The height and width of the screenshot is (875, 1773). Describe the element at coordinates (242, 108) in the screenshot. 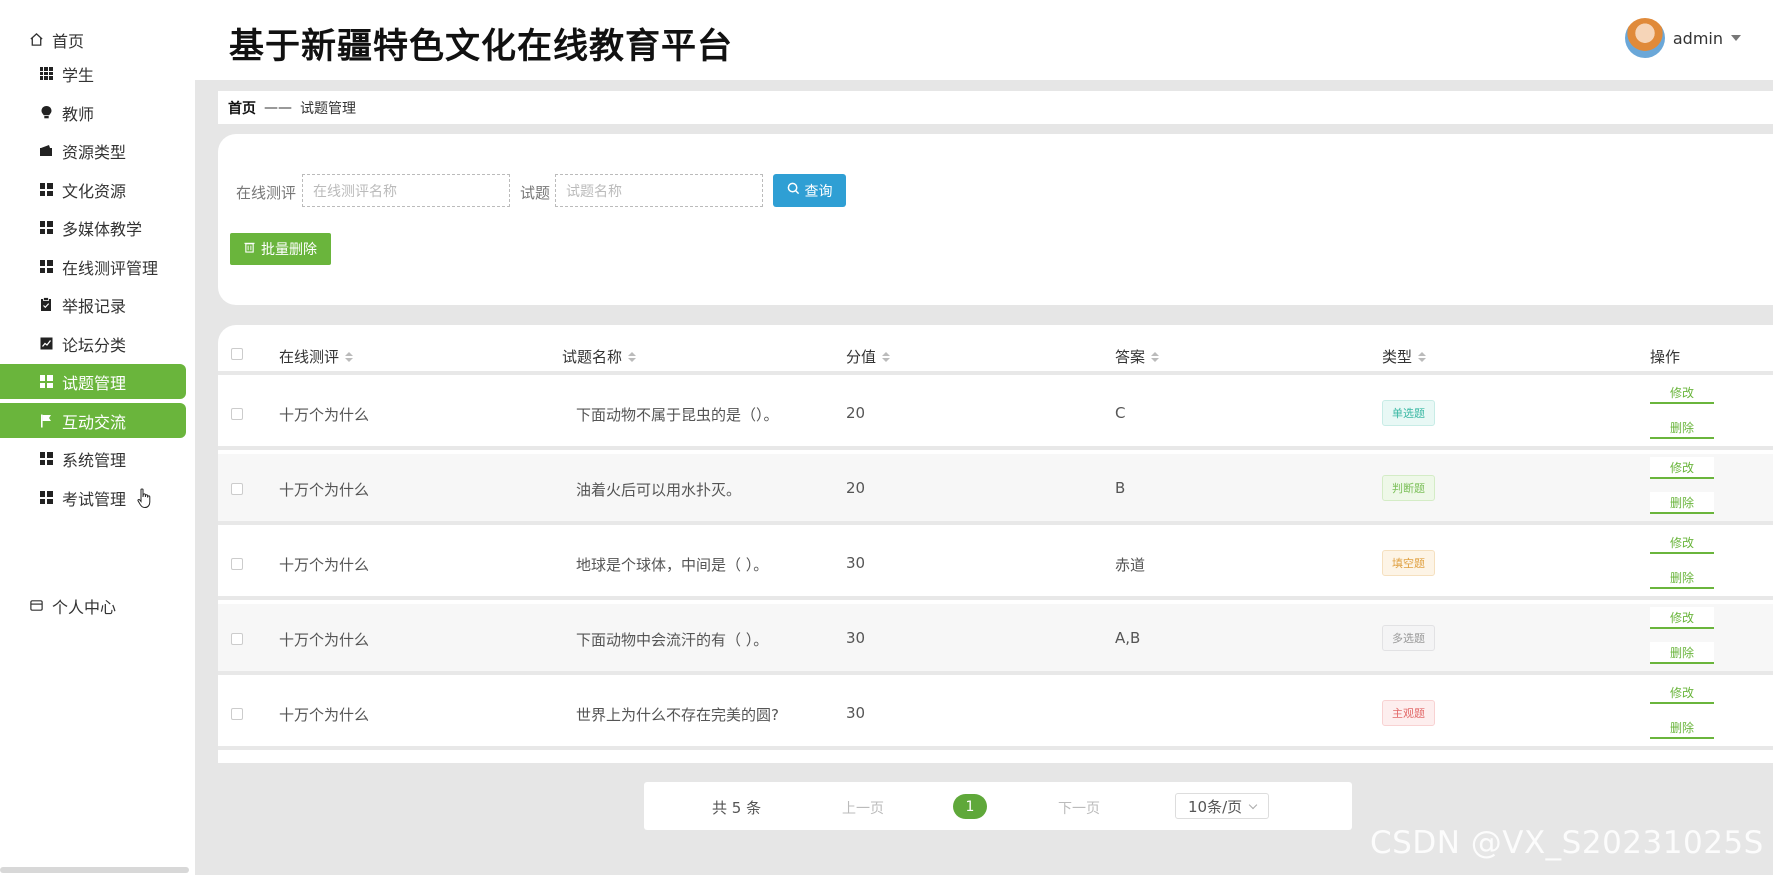

I see `breadcrumb-home: 首页` at that location.